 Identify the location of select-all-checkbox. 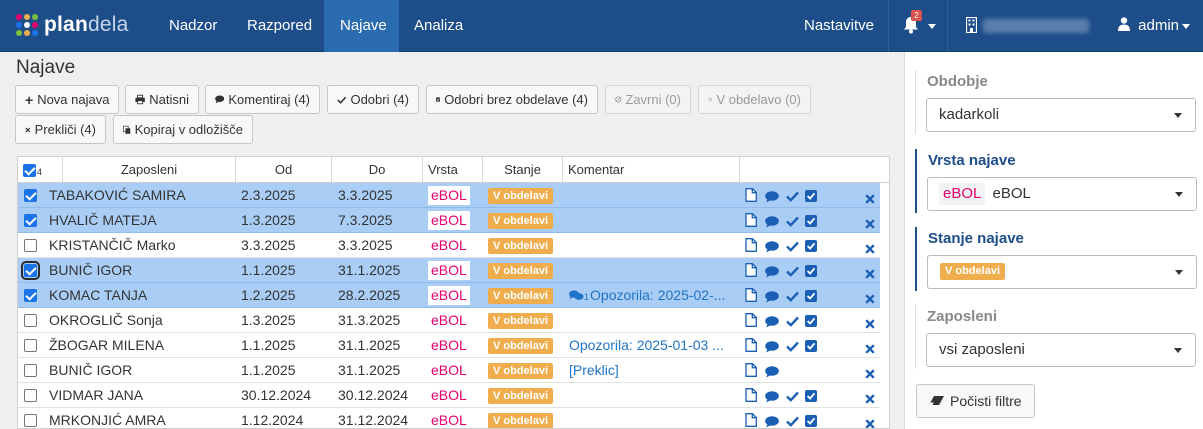
(29, 170).